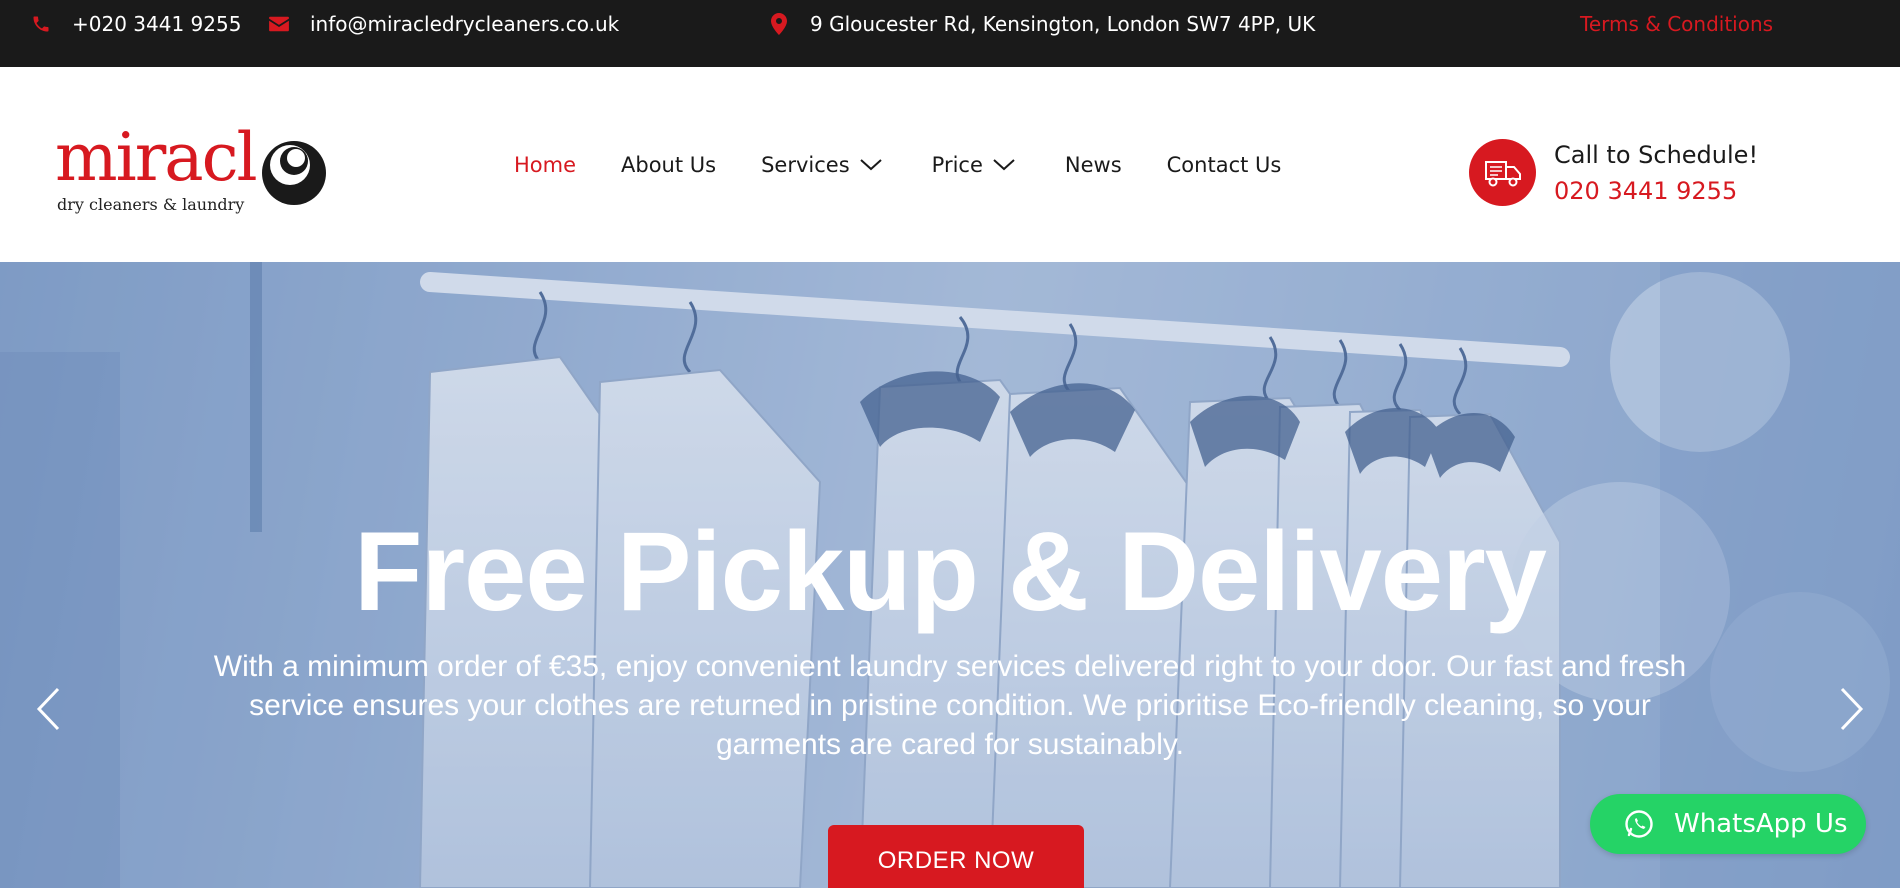 The width and height of the screenshot is (1900, 888). Describe the element at coordinates (1676, 24) in the screenshot. I see `terms-link: Terms & Conditions` at that location.